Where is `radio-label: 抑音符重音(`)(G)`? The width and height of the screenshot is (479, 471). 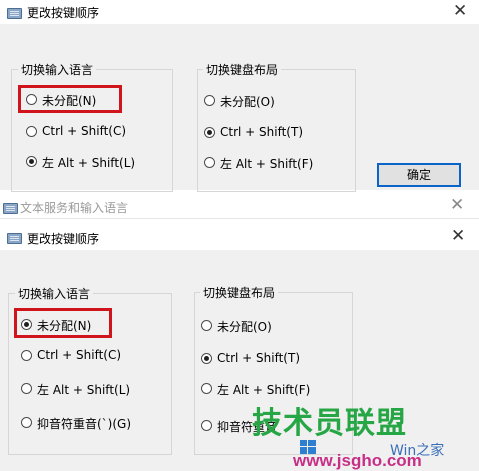
radio-label: 抑音符重音(`)(G) is located at coordinates (84, 424).